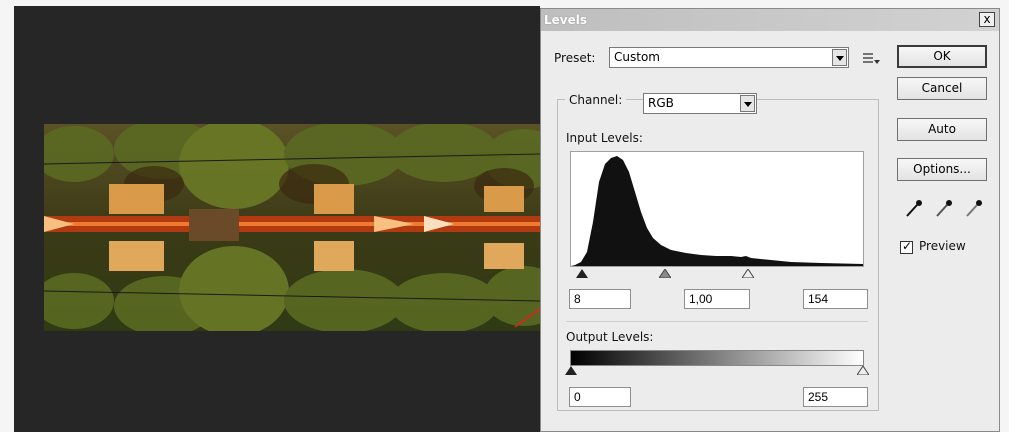 This screenshot has width=1009, height=432. What do you see at coordinates (575, 58) in the screenshot?
I see `preset-label: Preset:` at bounding box center [575, 58].